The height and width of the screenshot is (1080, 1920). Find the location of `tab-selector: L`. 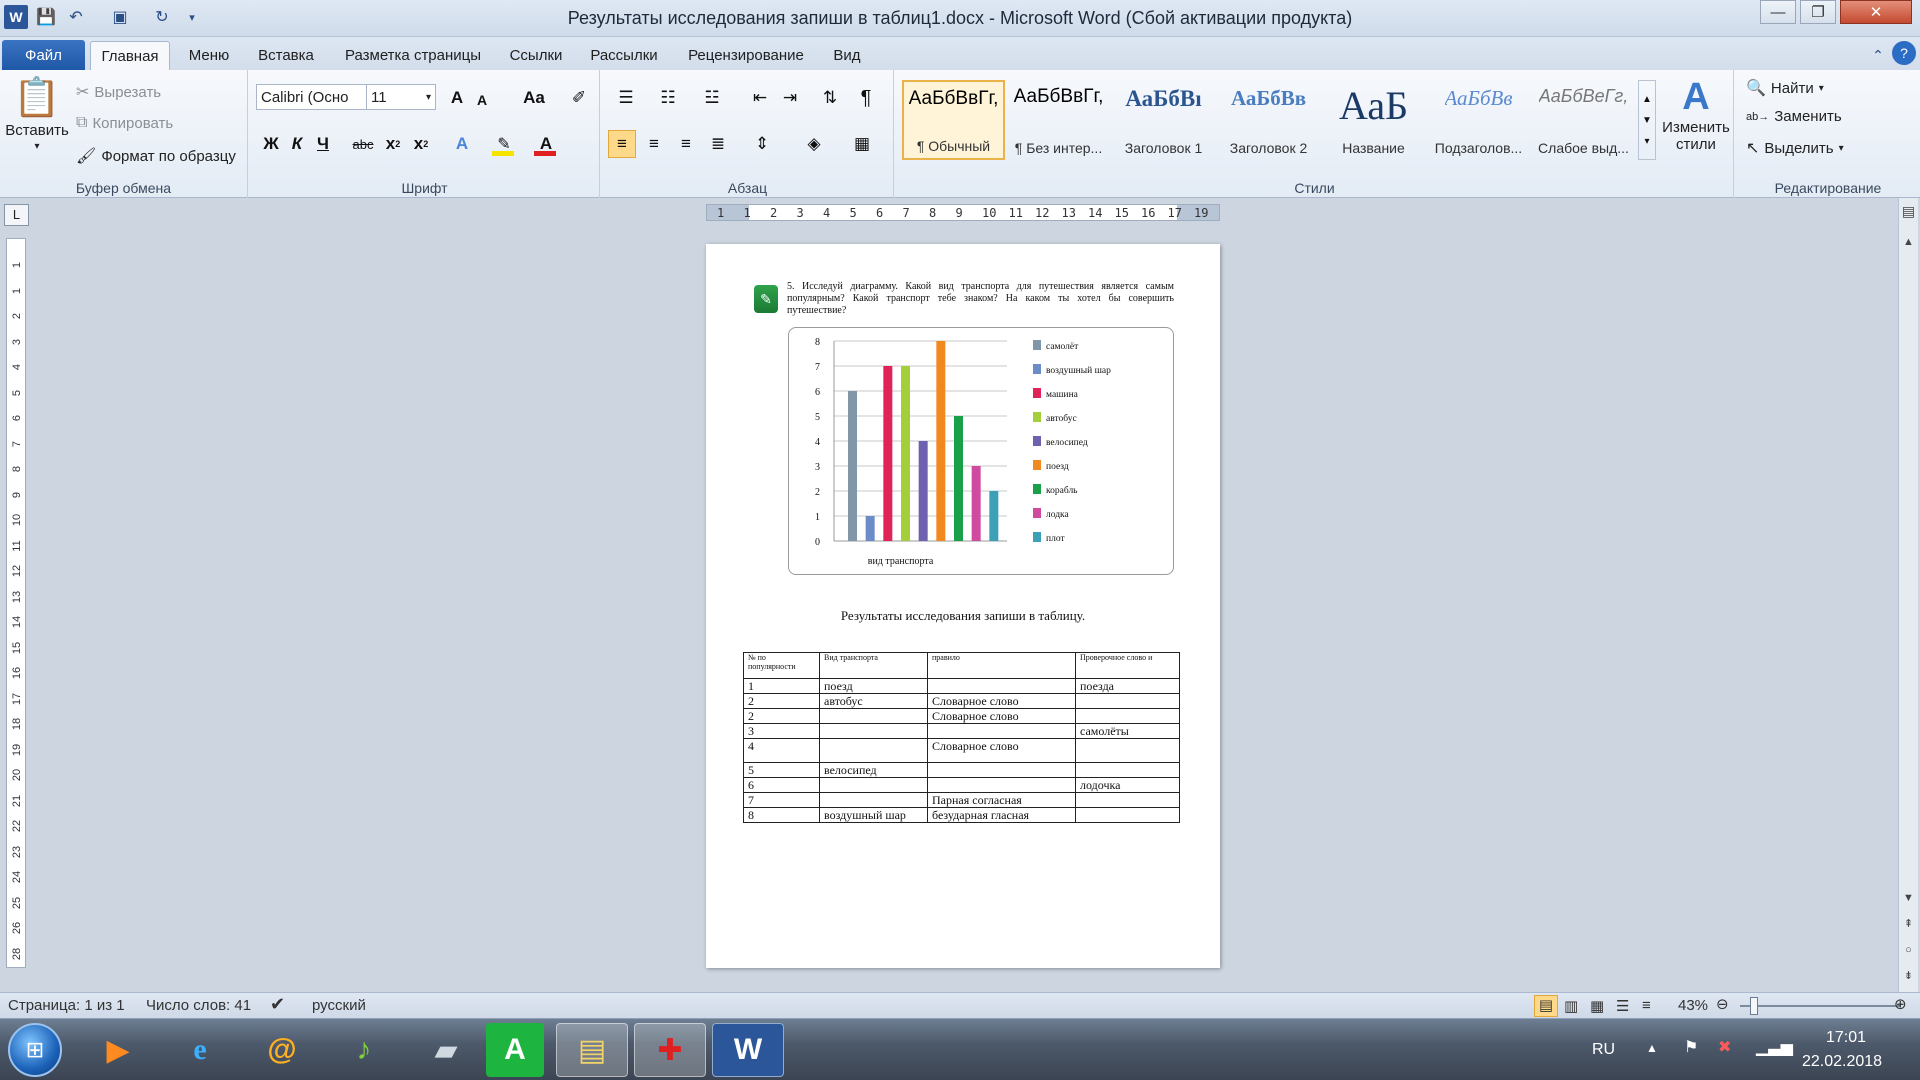

tab-selector: L is located at coordinates (16, 215).